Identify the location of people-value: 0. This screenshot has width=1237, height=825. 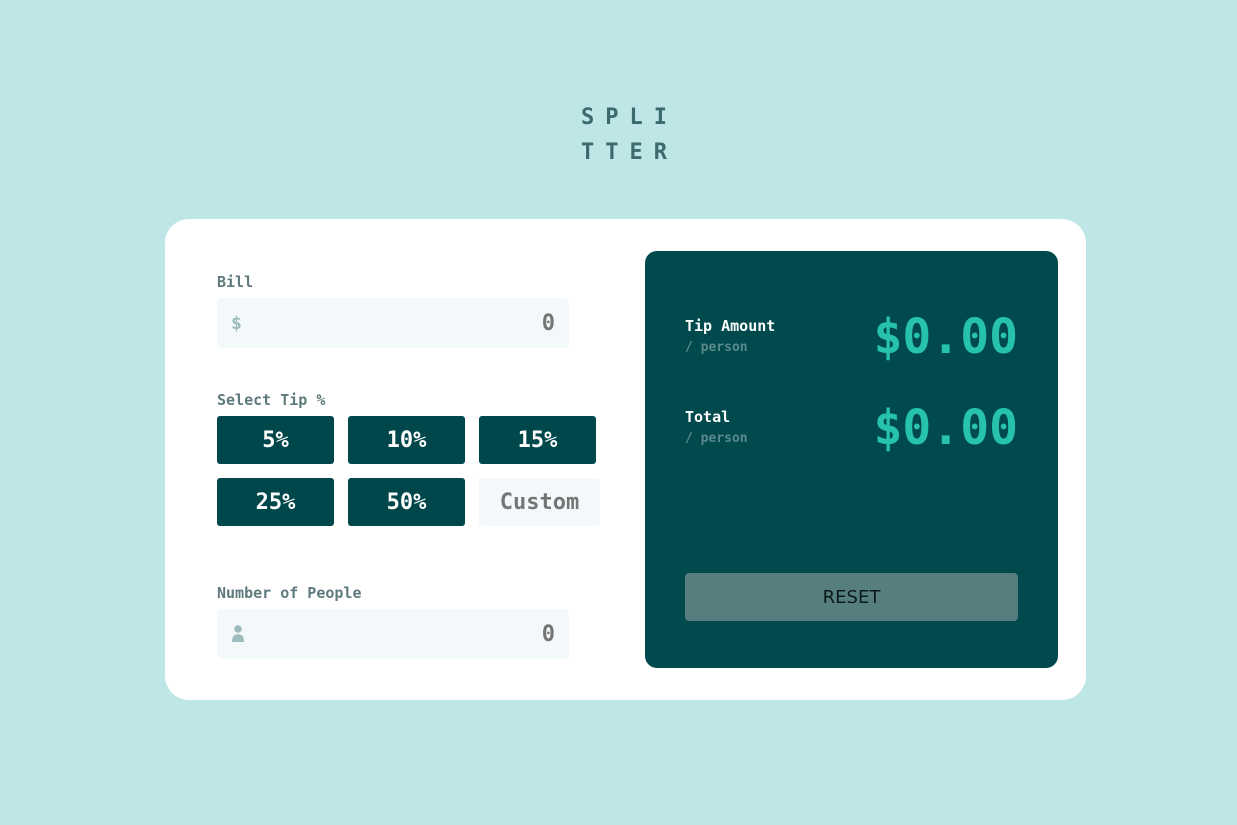
(548, 634).